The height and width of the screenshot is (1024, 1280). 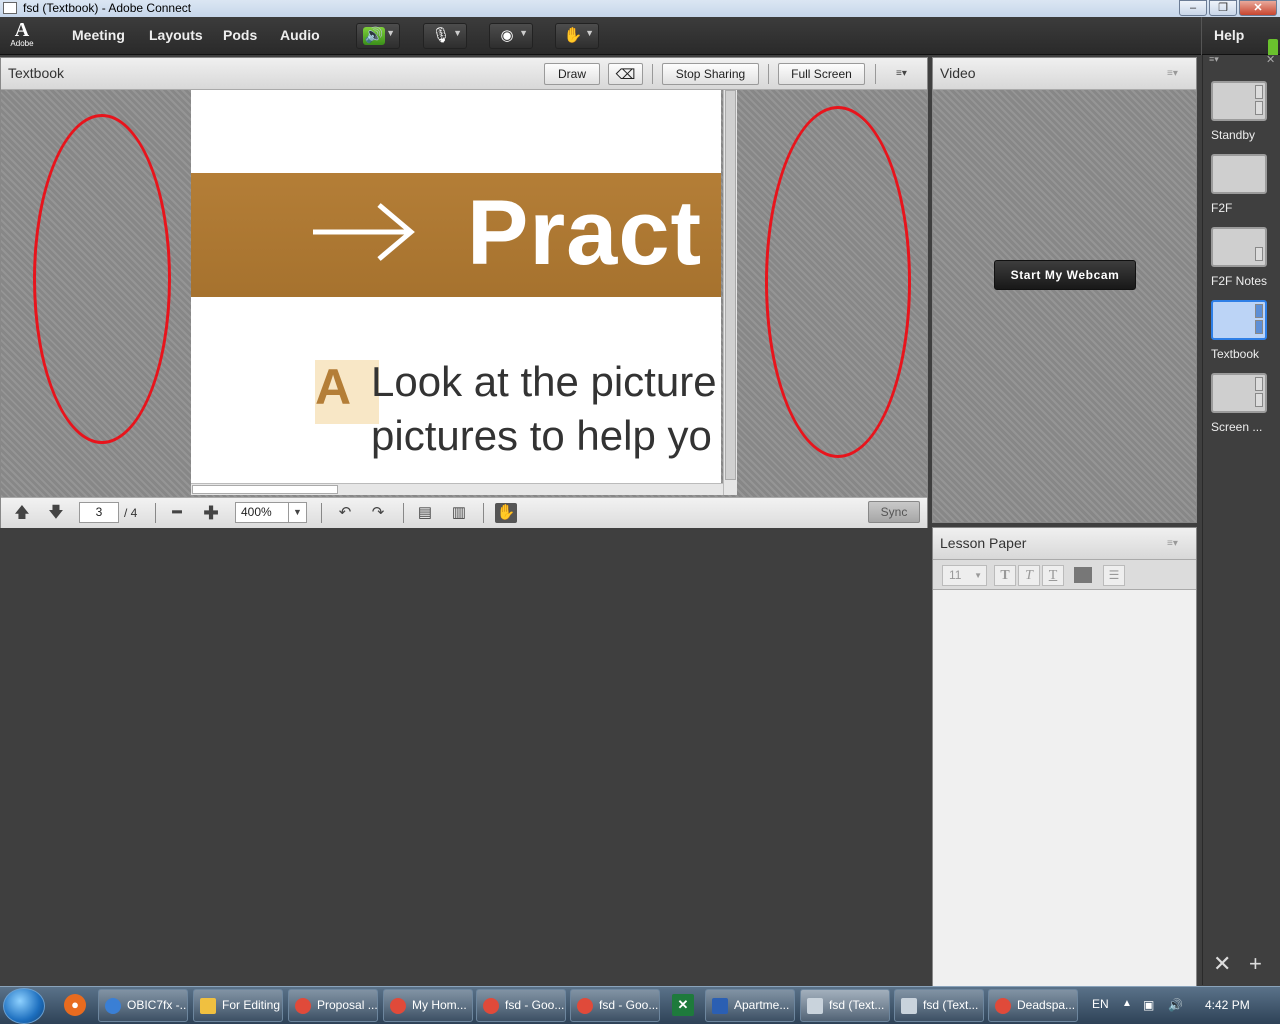 What do you see at coordinates (1100, 1004) in the screenshot?
I see `language-indicator: EN` at bounding box center [1100, 1004].